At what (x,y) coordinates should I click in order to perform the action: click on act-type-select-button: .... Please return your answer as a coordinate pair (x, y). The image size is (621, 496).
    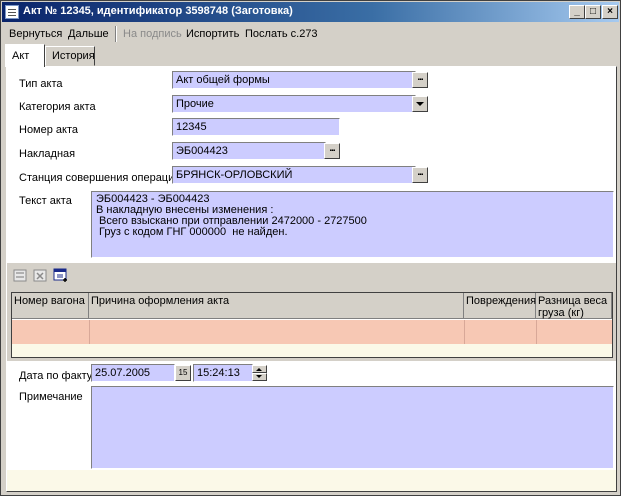
    Looking at the image, I should click on (420, 80).